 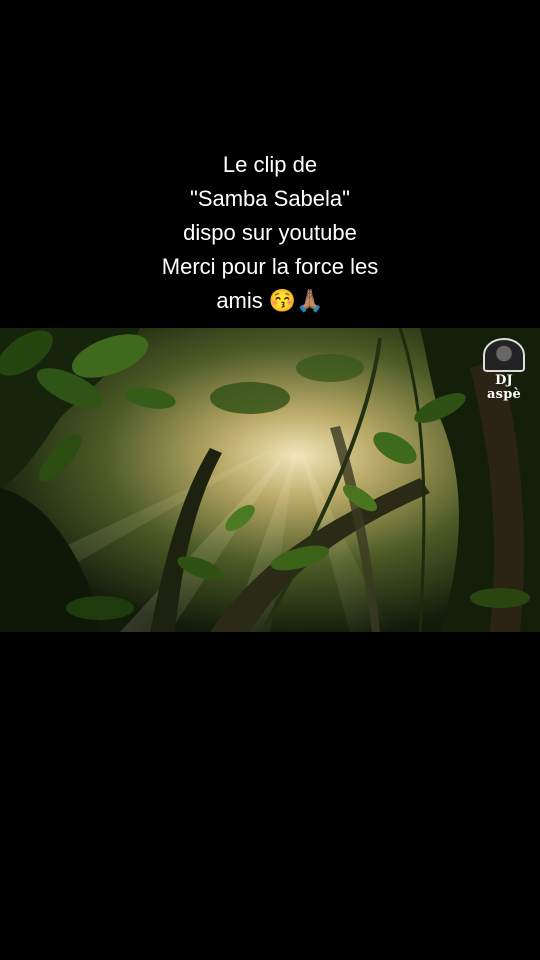 I want to click on dj-aspe-watermark: DJ aspè, so click(x=504, y=370).